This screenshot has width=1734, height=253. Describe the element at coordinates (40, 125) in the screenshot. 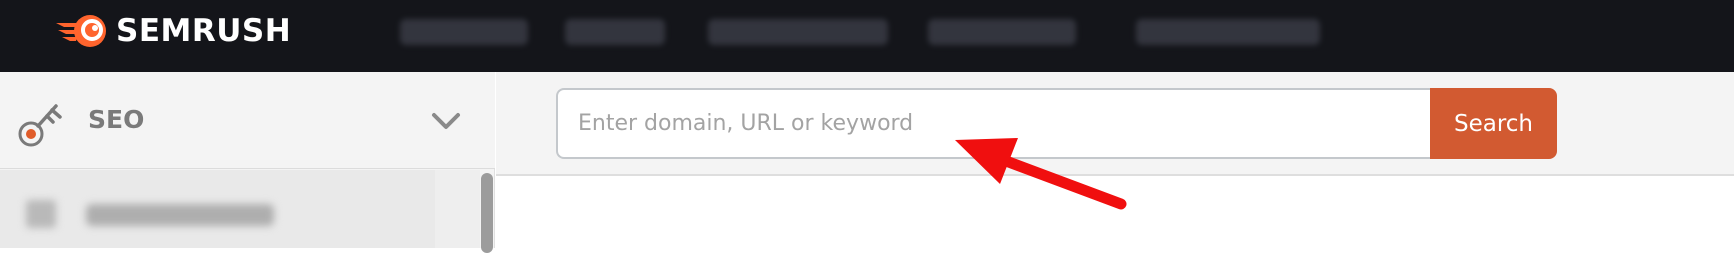

I see `key-icon` at that location.